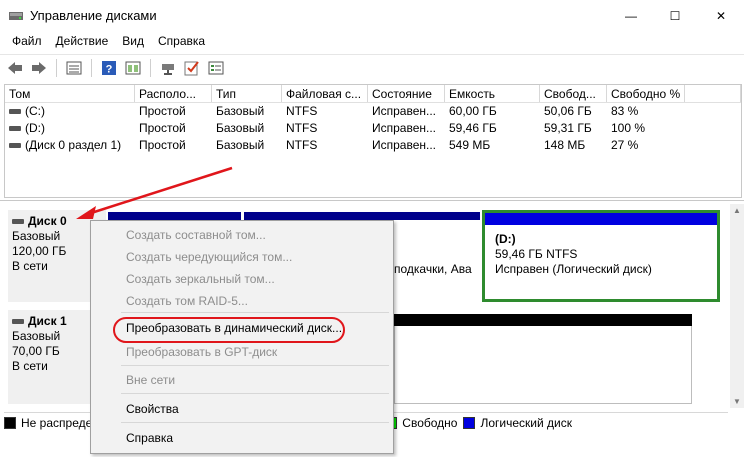 Image resolution: width=744 pixels, height=457 pixels. I want to click on partition-c-status-text: подкачки, Ава, so click(433, 269).